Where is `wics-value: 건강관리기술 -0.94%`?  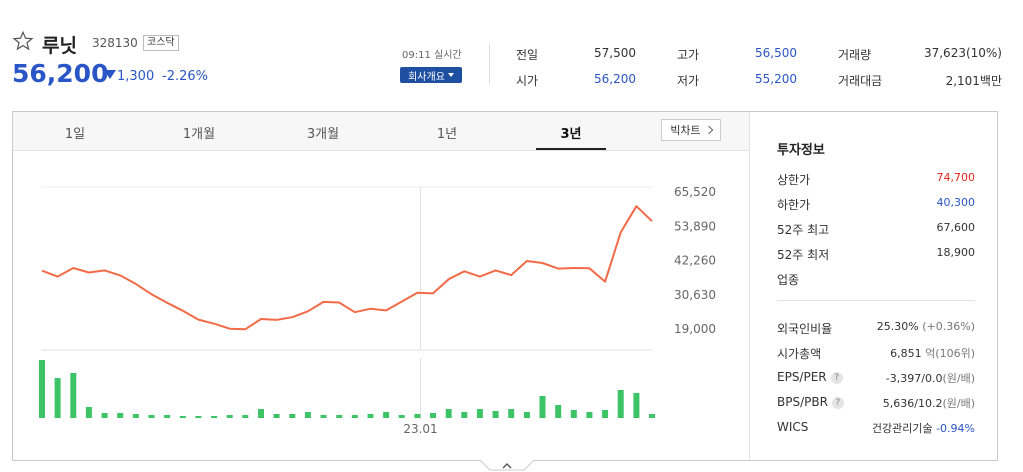
wics-value: 건강관리기술 -0.94% is located at coordinates (917, 428).